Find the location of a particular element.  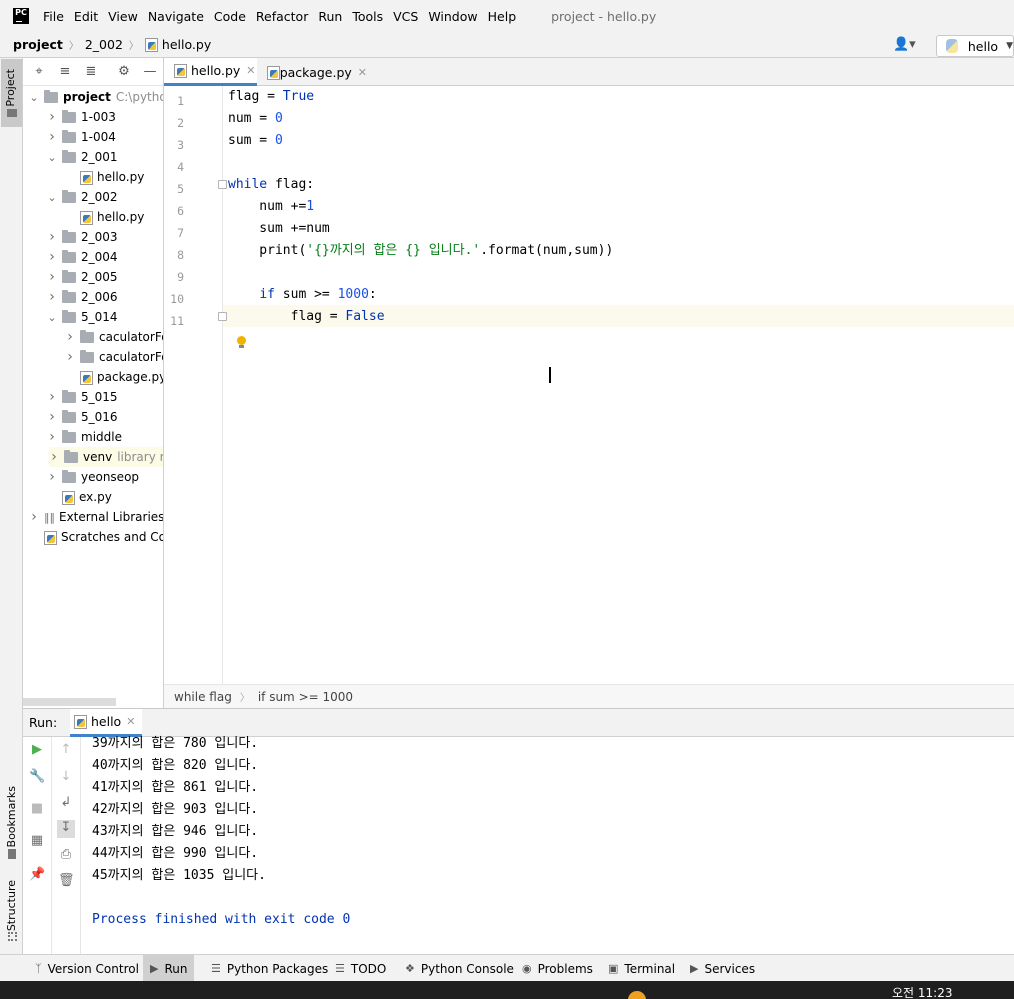

tree-item: ⌄ project C:\pytho is located at coordinates (96, 97).